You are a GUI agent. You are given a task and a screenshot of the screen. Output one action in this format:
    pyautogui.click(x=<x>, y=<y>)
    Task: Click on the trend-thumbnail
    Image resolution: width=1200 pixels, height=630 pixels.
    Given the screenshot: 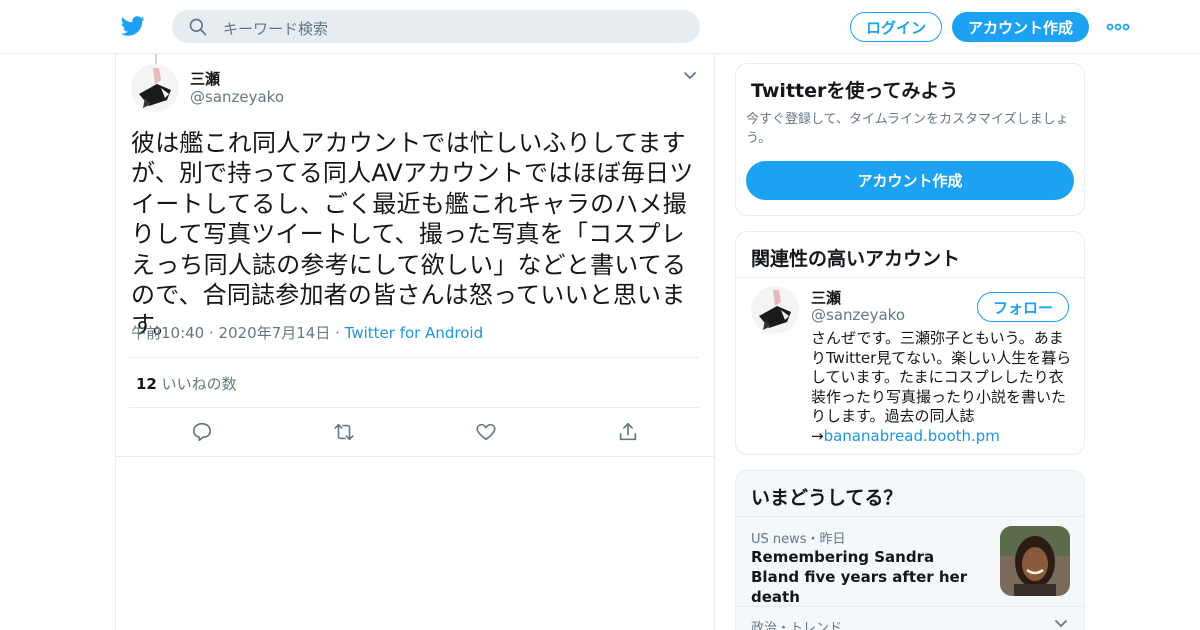 What is the action you would take?
    pyautogui.click(x=1035, y=561)
    